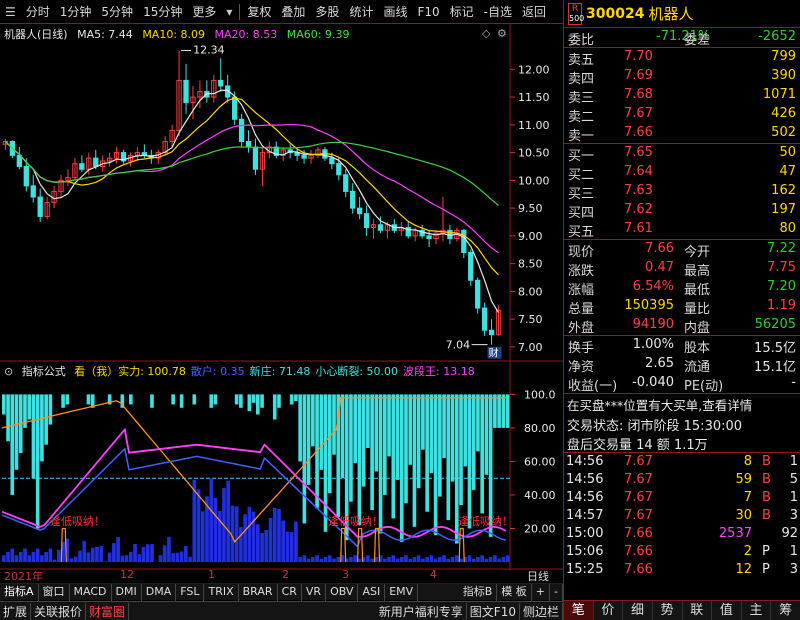  Describe the element at coordinates (361, 12) in the screenshot. I see `btn-statistics: 统计` at that location.